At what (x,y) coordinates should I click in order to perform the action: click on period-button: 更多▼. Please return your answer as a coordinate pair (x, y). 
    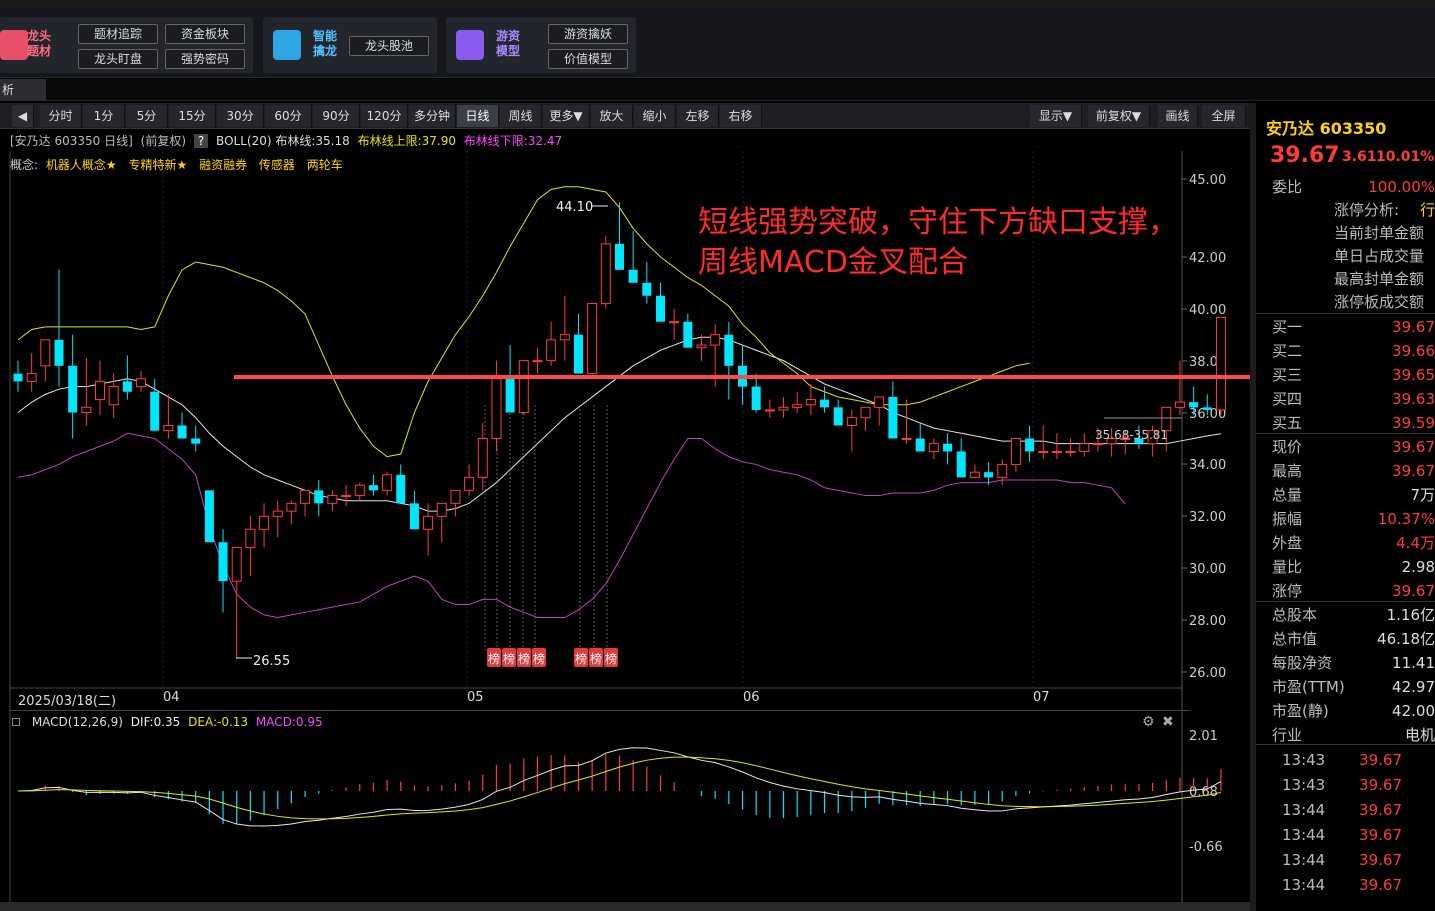
    Looking at the image, I should click on (566, 116).